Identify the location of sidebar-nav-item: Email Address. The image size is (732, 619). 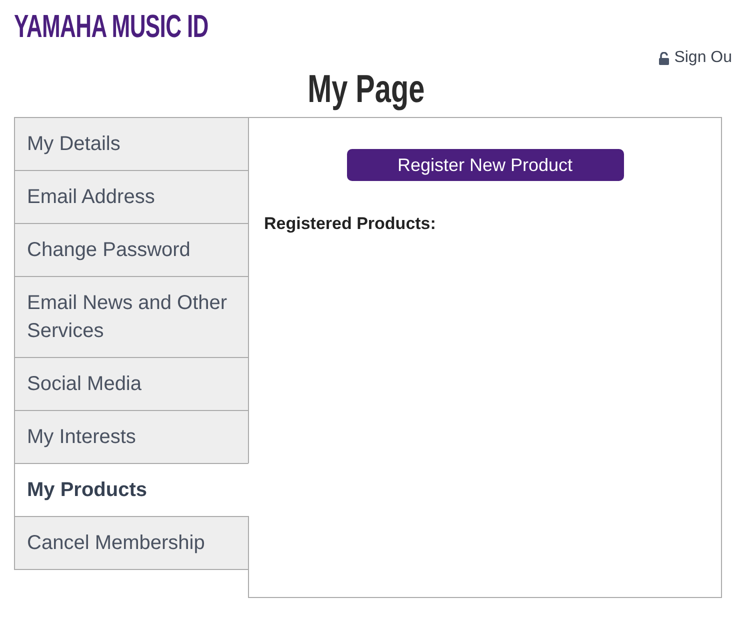
(131, 196).